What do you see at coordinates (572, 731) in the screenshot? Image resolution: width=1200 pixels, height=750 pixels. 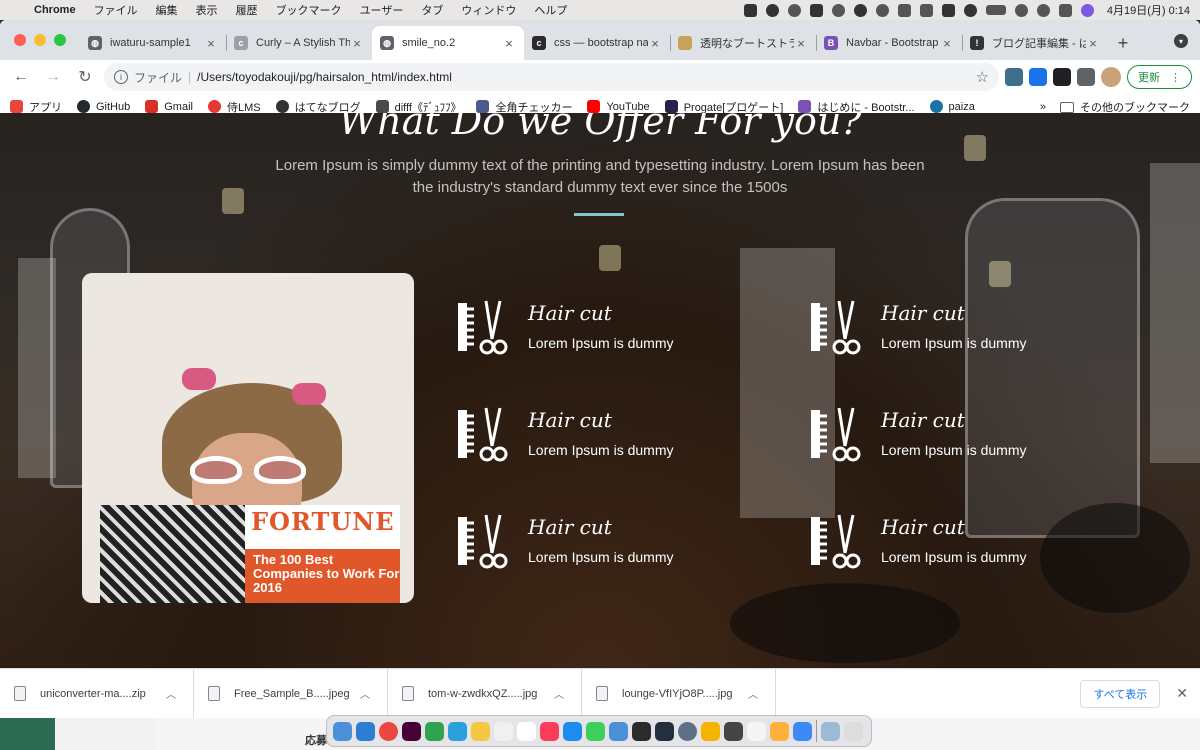 I see `app-store-icon` at bounding box center [572, 731].